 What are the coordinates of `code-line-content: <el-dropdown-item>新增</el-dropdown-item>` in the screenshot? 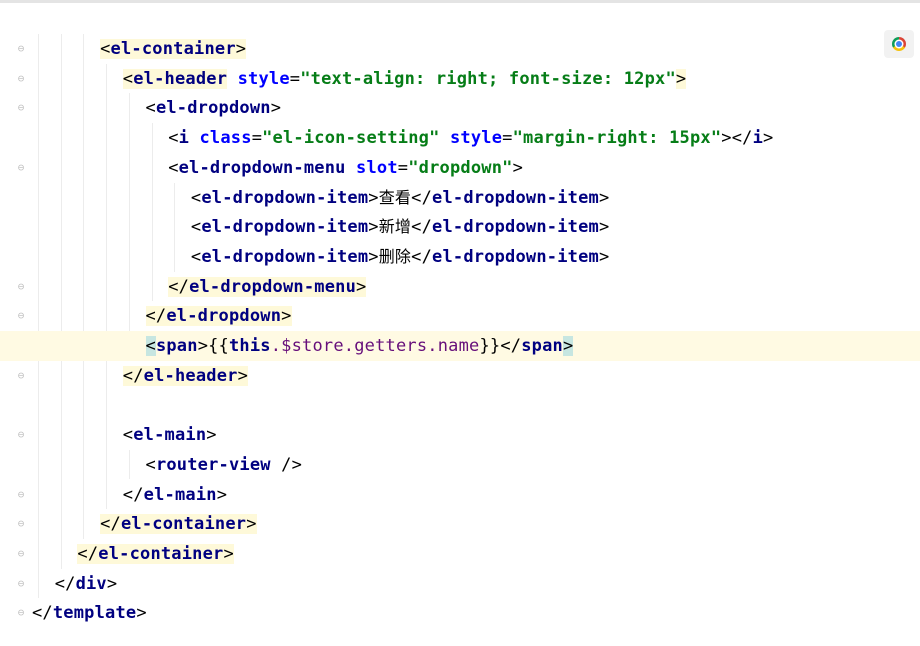 It's located at (400, 227).